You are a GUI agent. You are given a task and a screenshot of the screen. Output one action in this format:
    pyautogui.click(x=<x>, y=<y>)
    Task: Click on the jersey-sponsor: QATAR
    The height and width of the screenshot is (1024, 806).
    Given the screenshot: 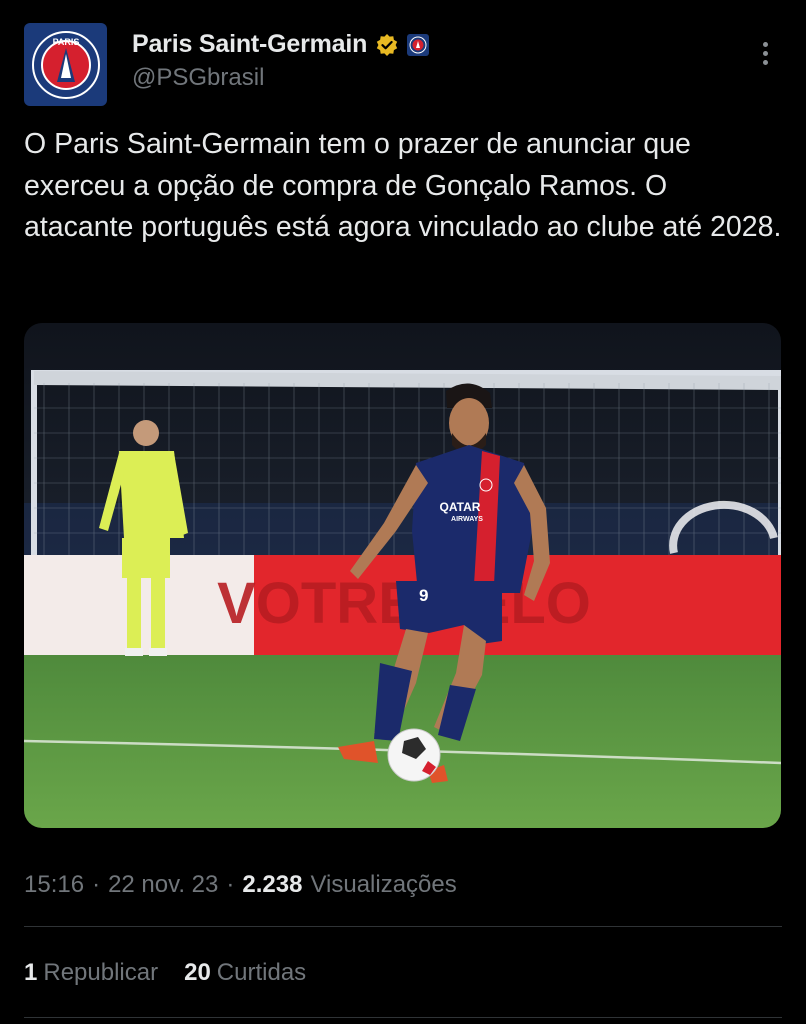 What is the action you would take?
    pyautogui.click(x=460, y=507)
    